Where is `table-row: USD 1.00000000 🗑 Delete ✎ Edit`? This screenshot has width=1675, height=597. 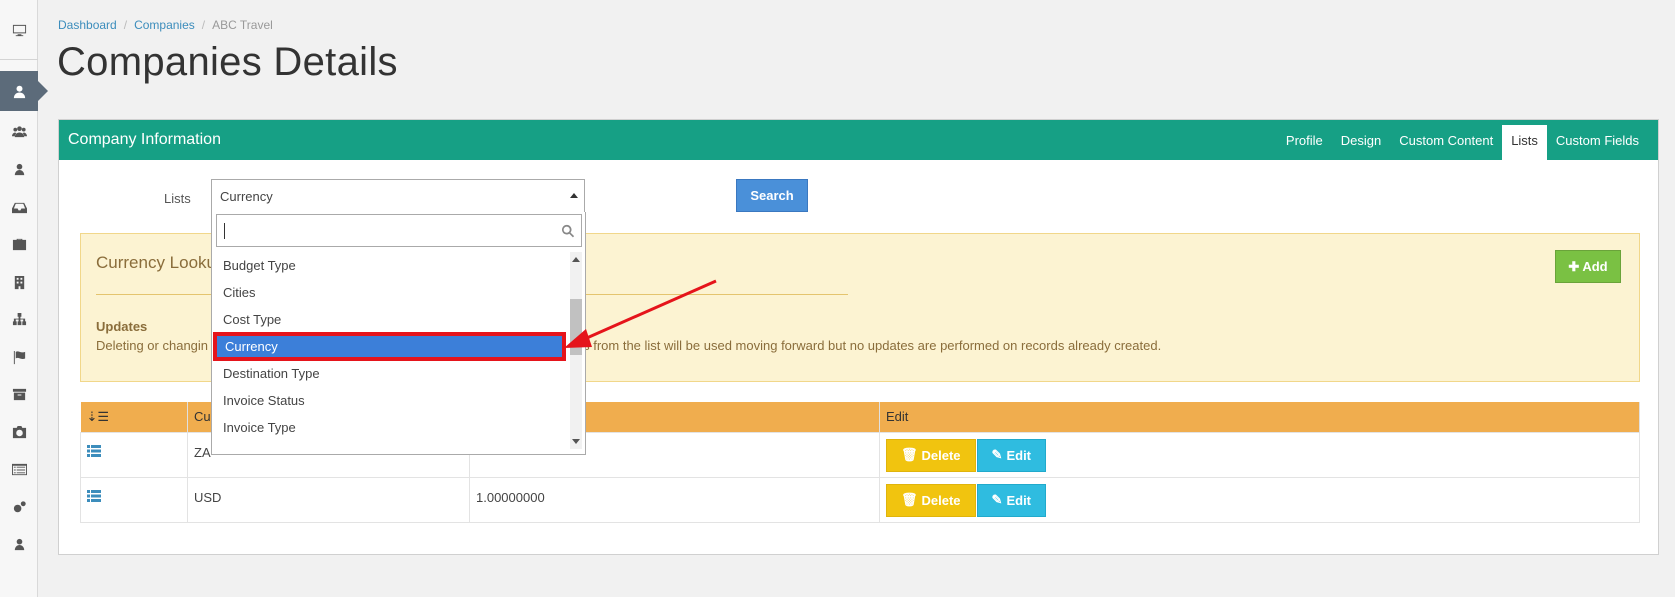 table-row: USD 1.00000000 🗑 Delete ✎ Edit is located at coordinates (860, 499).